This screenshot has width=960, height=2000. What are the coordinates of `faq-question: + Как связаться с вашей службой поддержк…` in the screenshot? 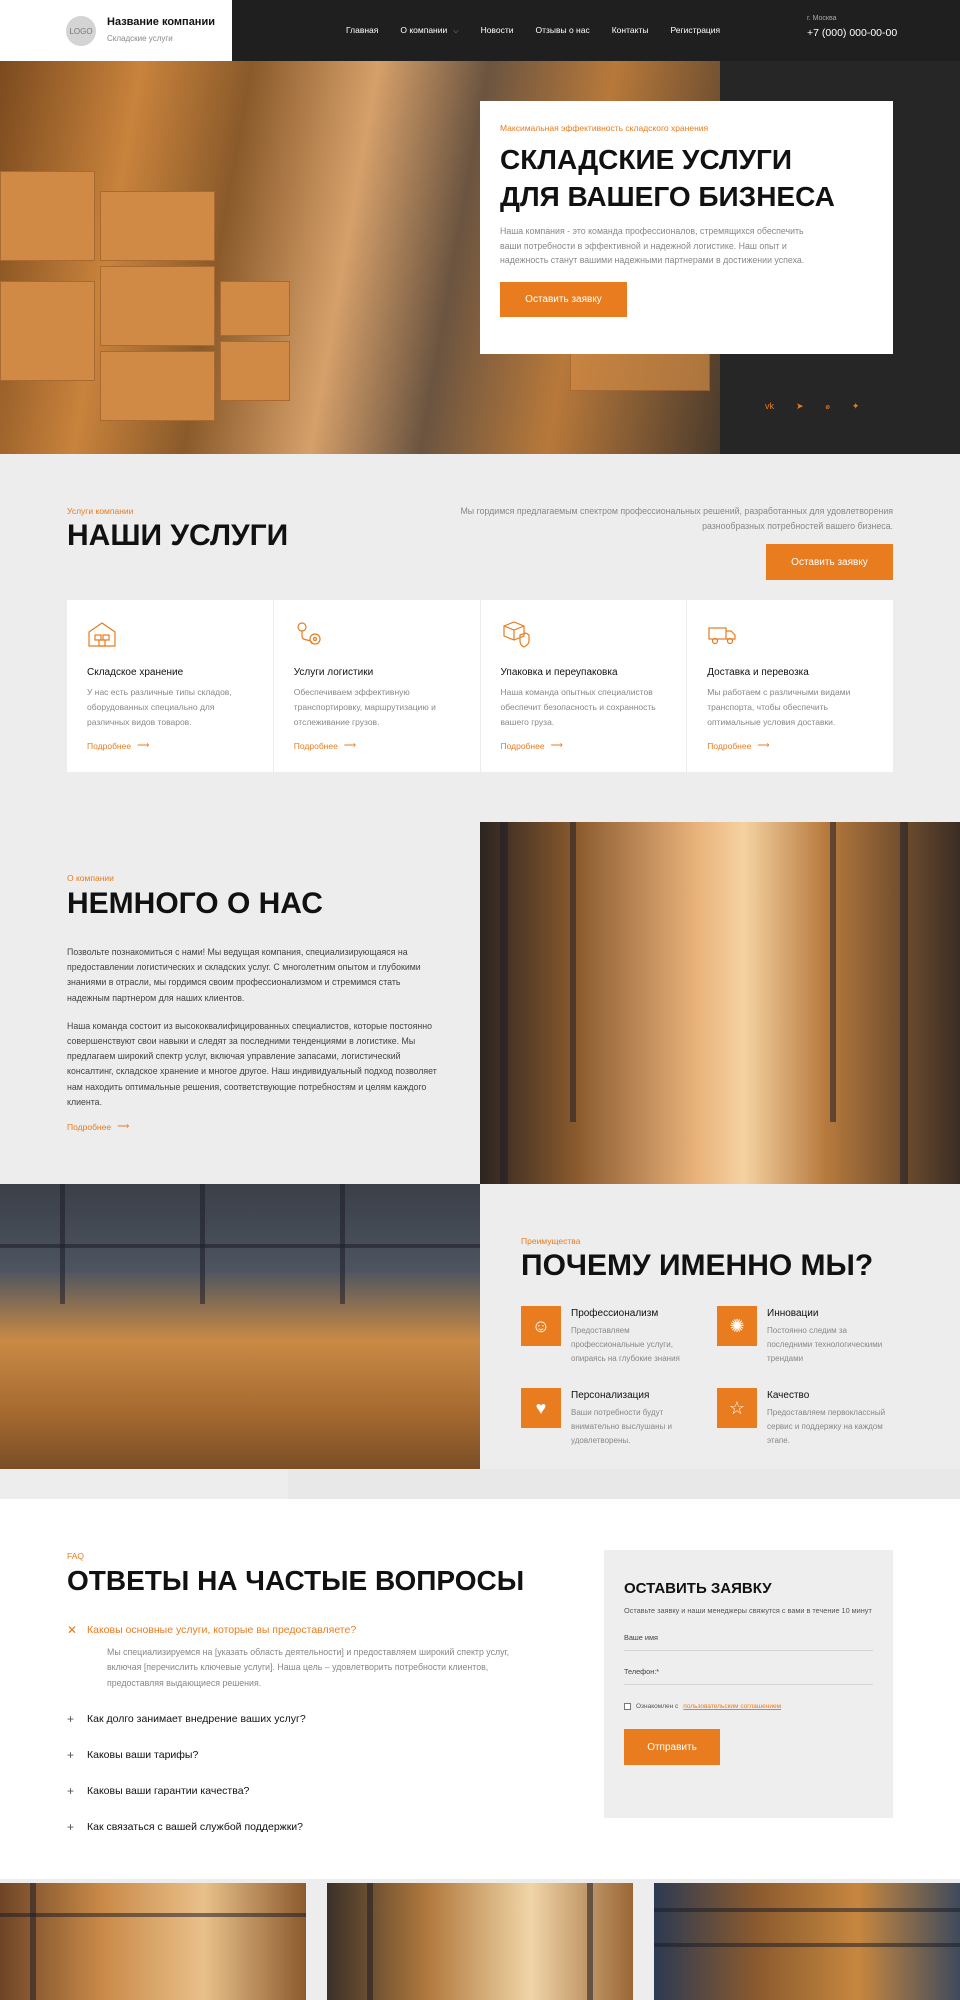 It's located at (185, 1827).